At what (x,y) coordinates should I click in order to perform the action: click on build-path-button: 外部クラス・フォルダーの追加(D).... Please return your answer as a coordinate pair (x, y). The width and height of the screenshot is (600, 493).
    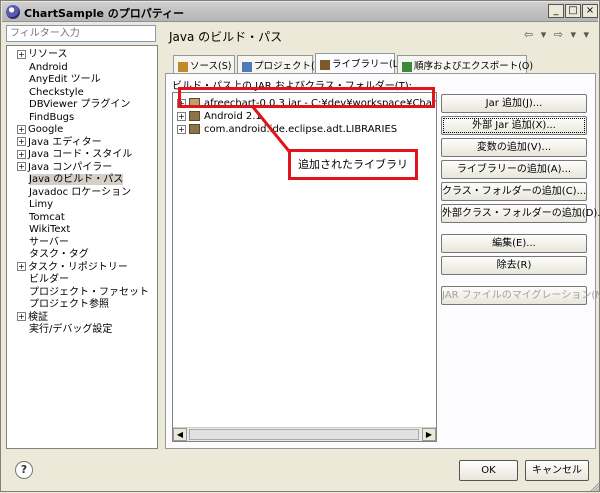
    Looking at the image, I should click on (520, 213).